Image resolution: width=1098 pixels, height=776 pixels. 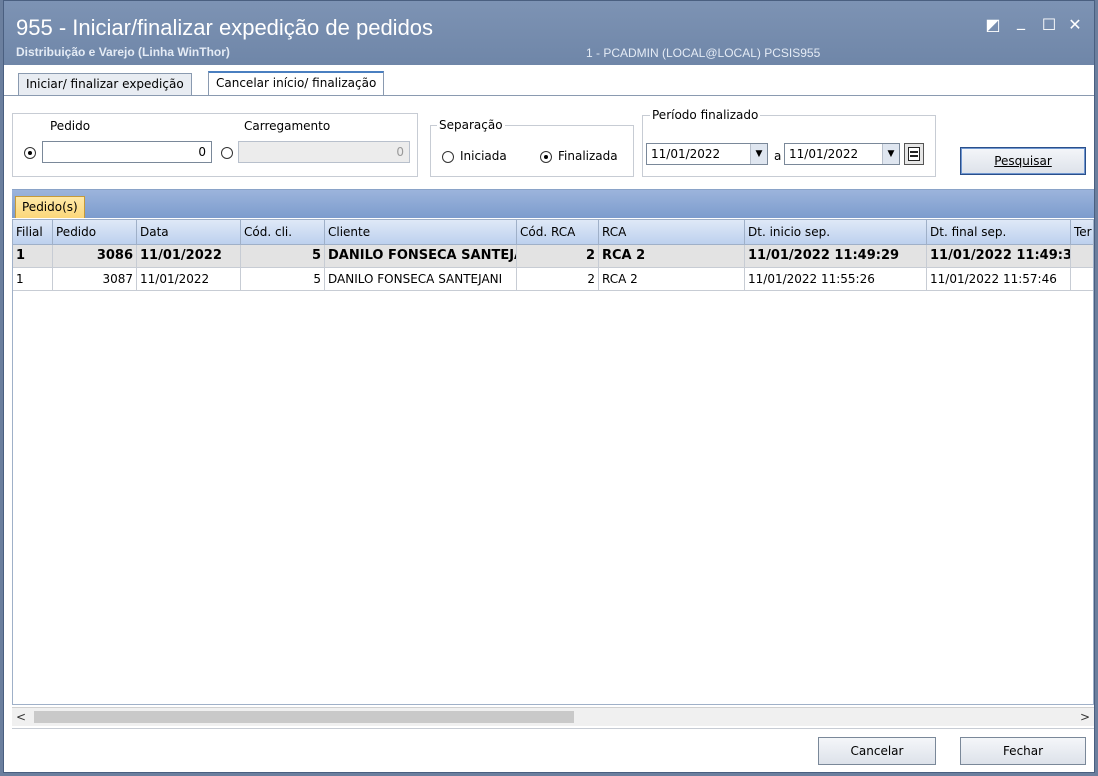 What do you see at coordinates (287, 126) in the screenshot?
I see `carregamento-label: Carregamento` at bounding box center [287, 126].